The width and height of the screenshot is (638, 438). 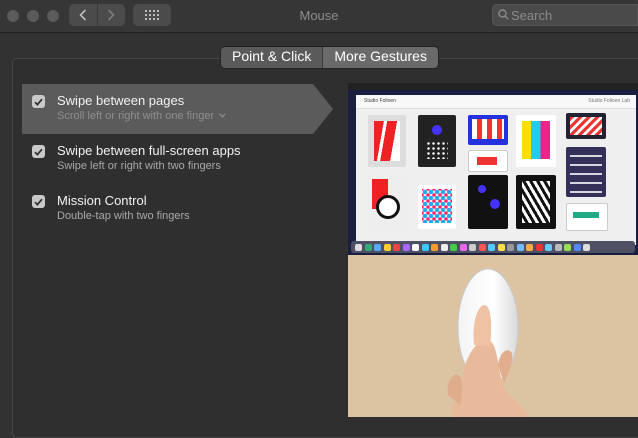 What do you see at coordinates (493, 86) in the screenshot?
I see `preview-menubar` at bounding box center [493, 86].